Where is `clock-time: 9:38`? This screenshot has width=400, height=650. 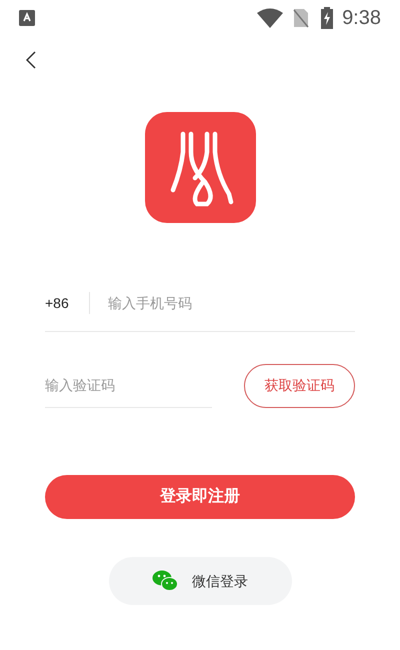 clock-time: 9:38 is located at coordinates (361, 18).